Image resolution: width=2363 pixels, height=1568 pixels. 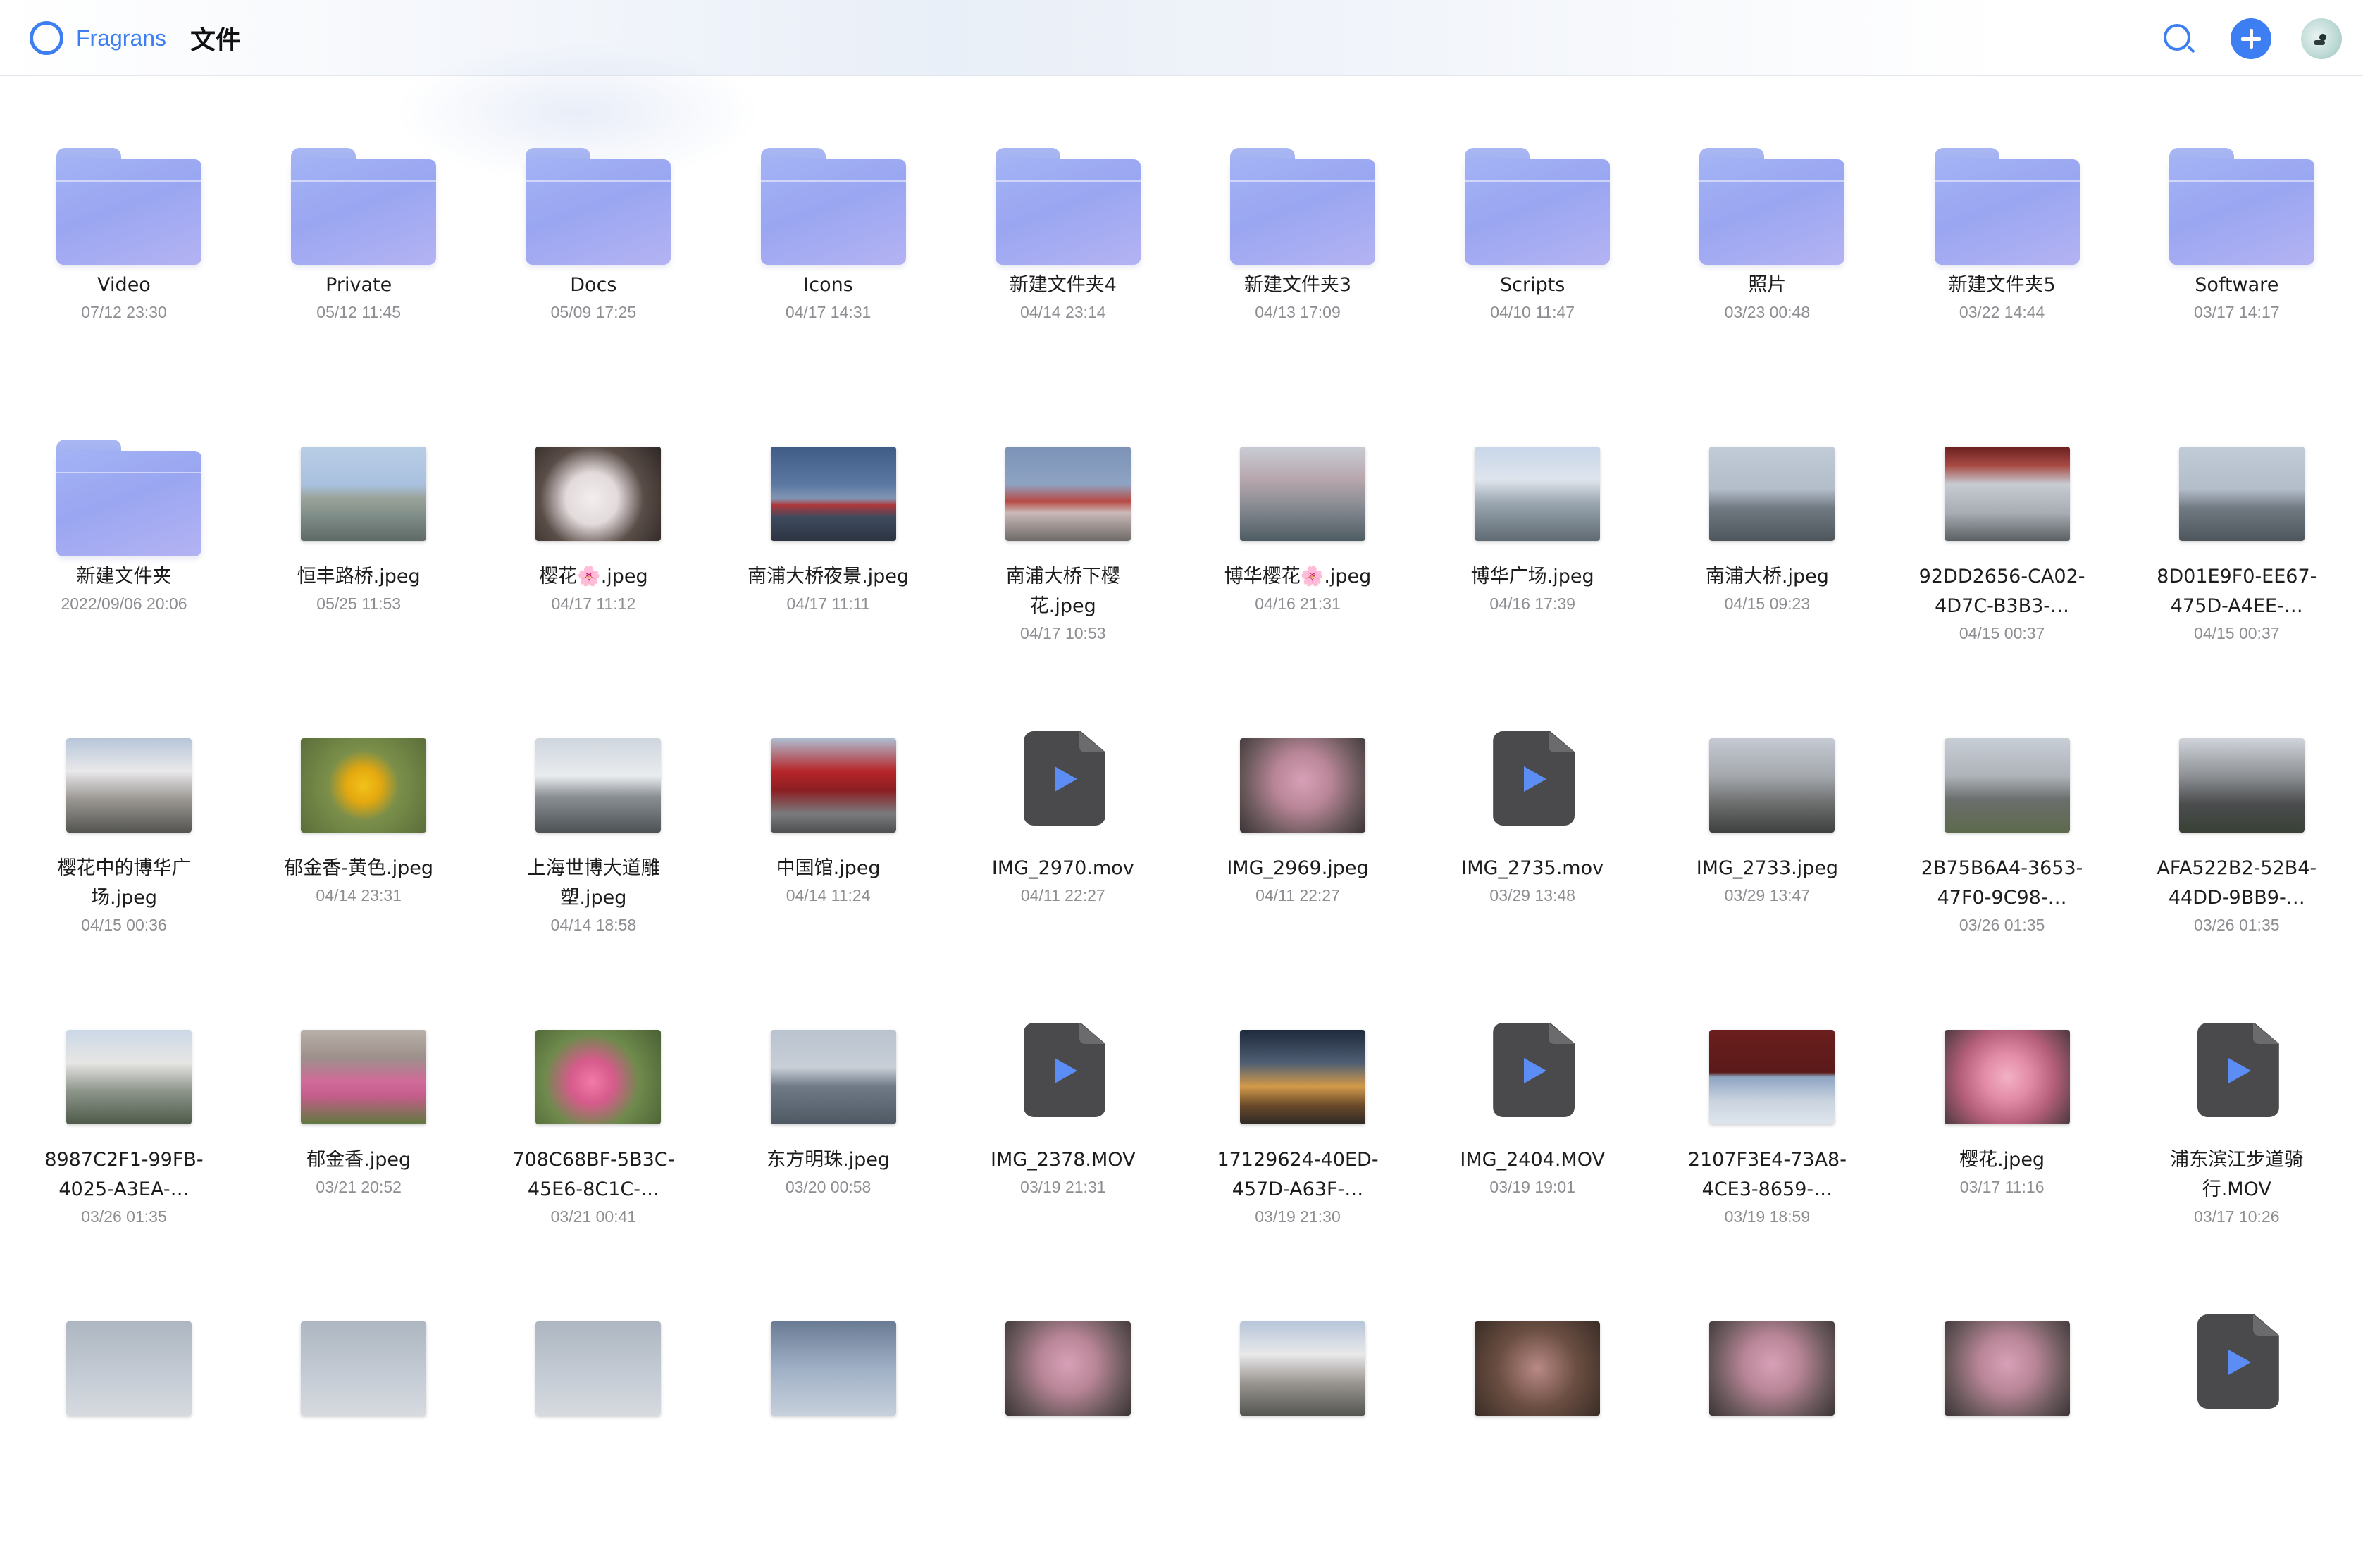 What do you see at coordinates (359, 604) in the screenshot?
I see `file-date: 05/25 11:53` at bounding box center [359, 604].